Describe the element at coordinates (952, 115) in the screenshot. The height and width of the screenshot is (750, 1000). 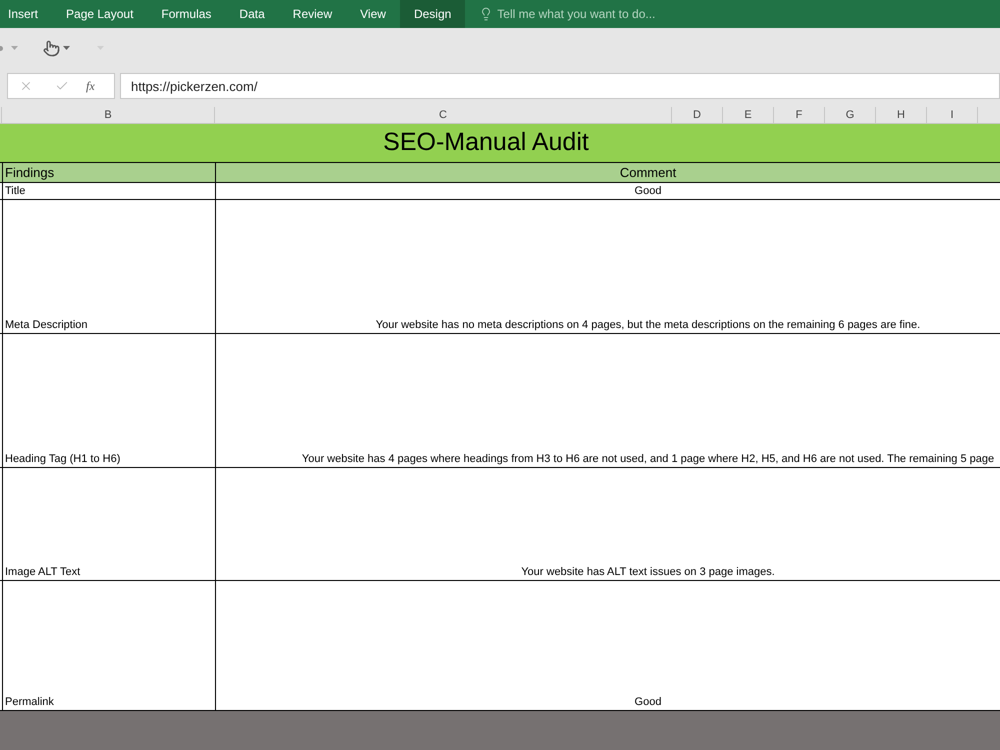
I see `column-header: I` at that location.